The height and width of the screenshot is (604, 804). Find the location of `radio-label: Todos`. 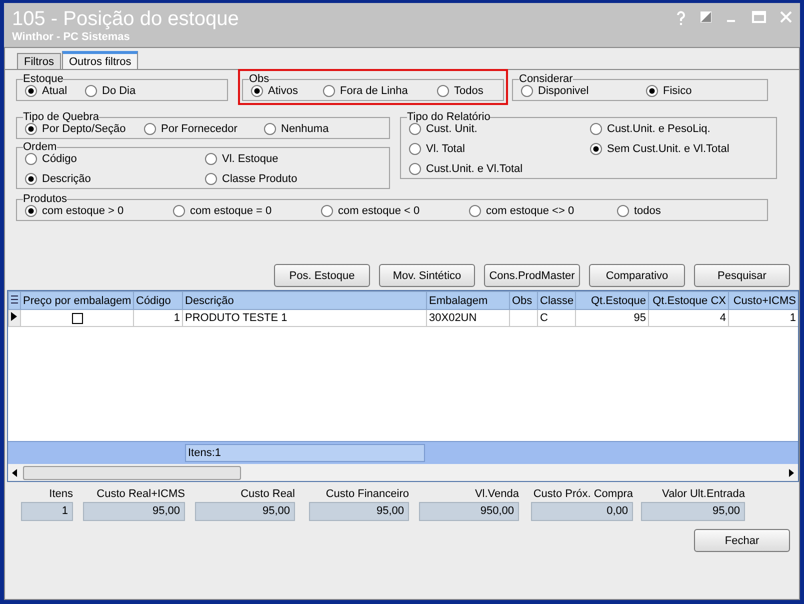

radio-label: Todos is located at coordinates (469, 91).